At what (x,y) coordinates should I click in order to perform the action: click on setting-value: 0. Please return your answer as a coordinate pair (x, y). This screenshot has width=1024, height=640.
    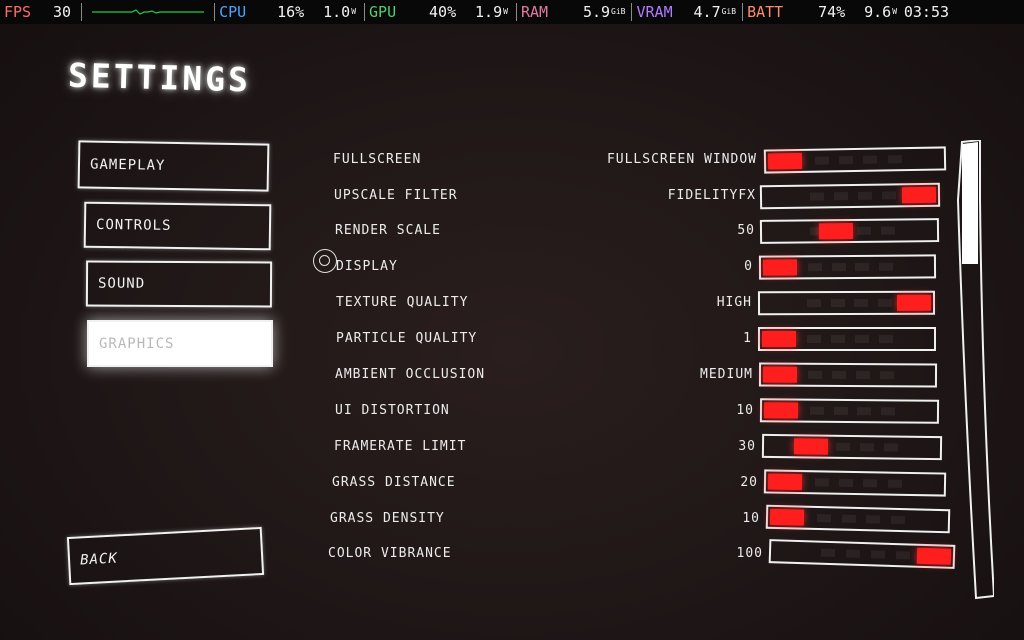
    Looking at the image, I should click on (748, 266).